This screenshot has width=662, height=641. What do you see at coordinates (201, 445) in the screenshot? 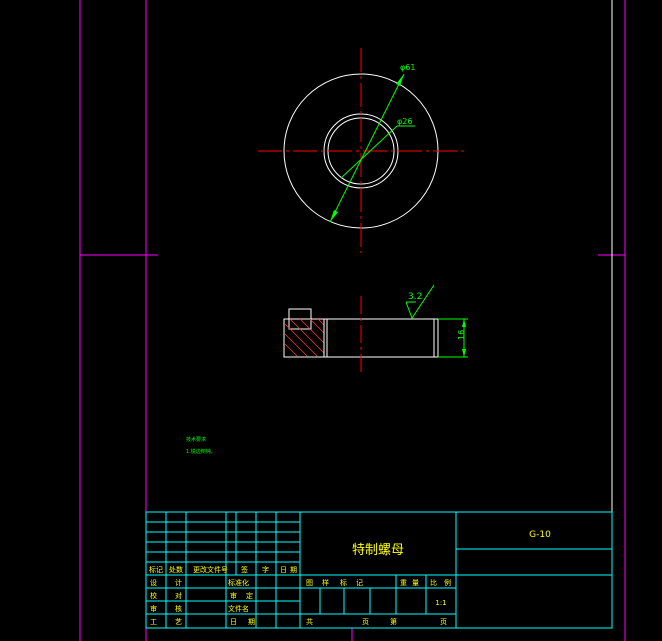
I see `tech-notes: 技术要求 1.锐边倒钝。` at bounding box center [201, 445].